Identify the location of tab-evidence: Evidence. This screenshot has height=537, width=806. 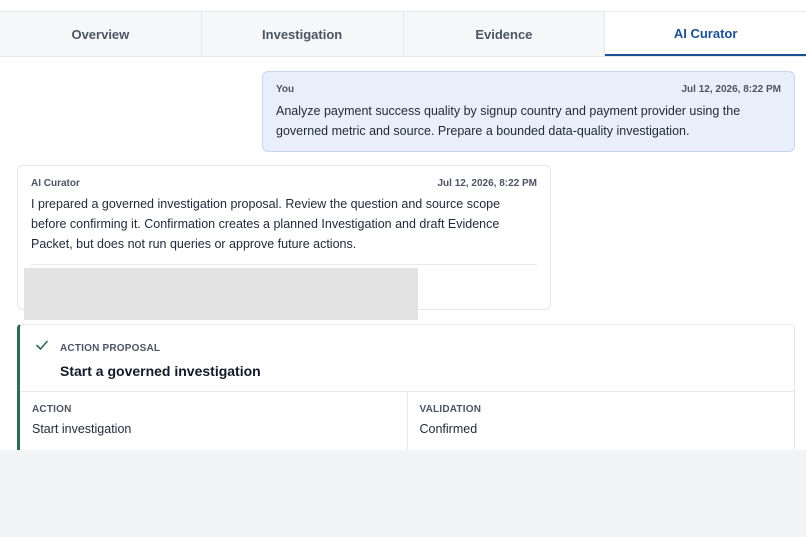
(505, 34).